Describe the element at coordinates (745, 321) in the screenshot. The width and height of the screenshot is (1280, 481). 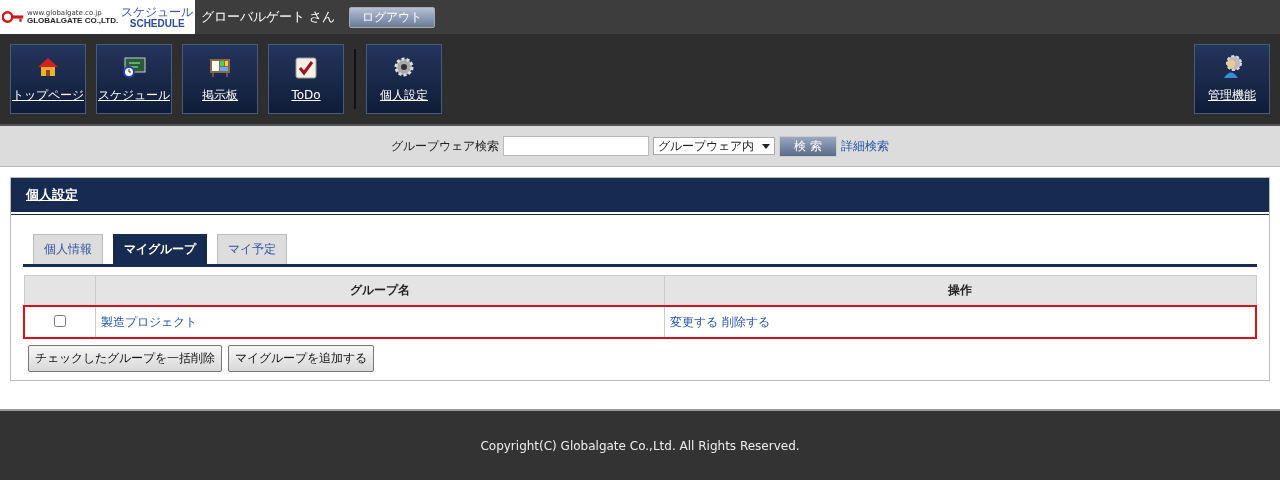
I see `action-link: 削除する` at that location.